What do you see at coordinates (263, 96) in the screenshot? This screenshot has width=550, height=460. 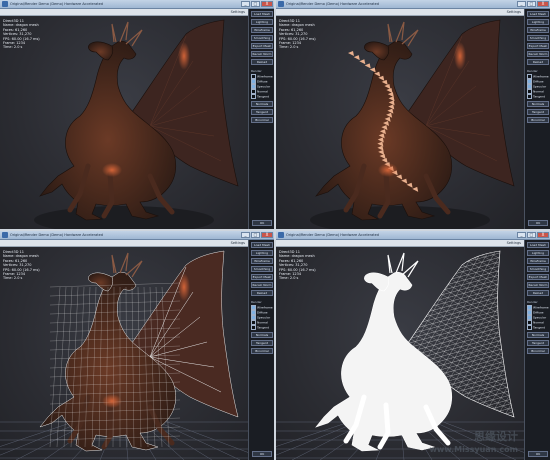 I see `checkbox-label: Tangent` at bounding box center [263, 96].